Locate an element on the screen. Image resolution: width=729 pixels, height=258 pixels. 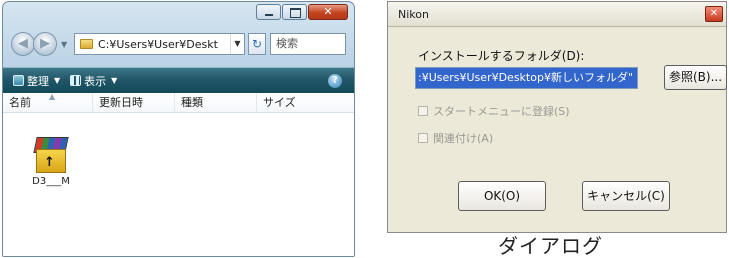
maximize-button is located at coordinates (294, 12).